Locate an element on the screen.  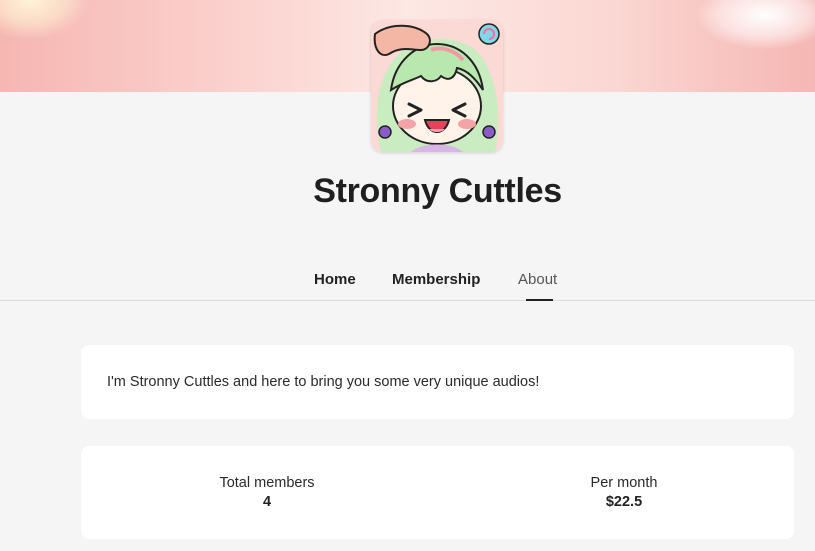
tab-membership: Membership is located at coordinates (436, 286).